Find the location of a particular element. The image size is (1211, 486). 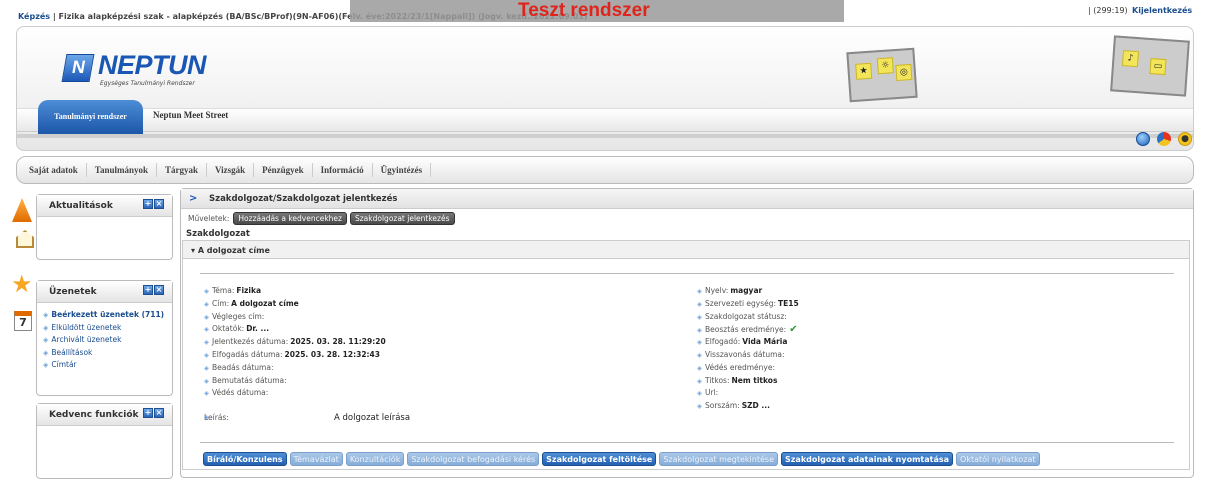

main-panel-header: > Szakdolgozat/Szakdolgozat jelentkezés is located at coordinates (687, 199).